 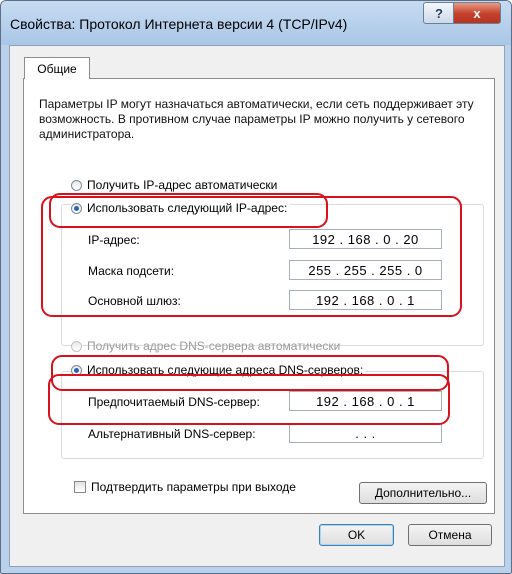 What do you see at coordinates (134, 301) in the screenshot?
I see `gateway-label: Основной шлюз:` at bounding box center [134, 301].